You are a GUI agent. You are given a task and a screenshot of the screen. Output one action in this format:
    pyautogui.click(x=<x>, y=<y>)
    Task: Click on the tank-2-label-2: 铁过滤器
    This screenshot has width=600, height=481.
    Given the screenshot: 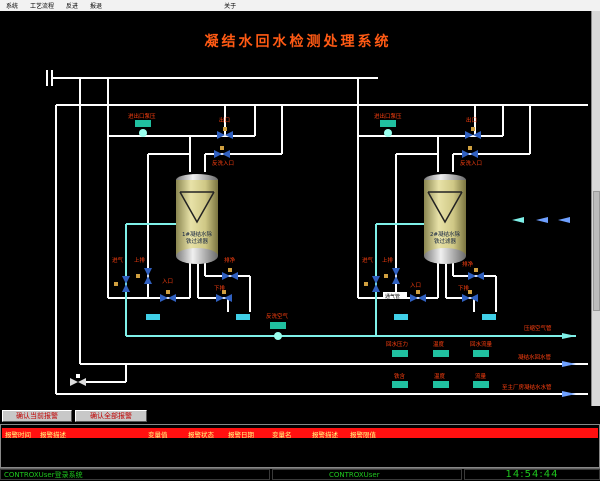 What is the action you would take?
    pyautogui.click(x=445, y=241)
    